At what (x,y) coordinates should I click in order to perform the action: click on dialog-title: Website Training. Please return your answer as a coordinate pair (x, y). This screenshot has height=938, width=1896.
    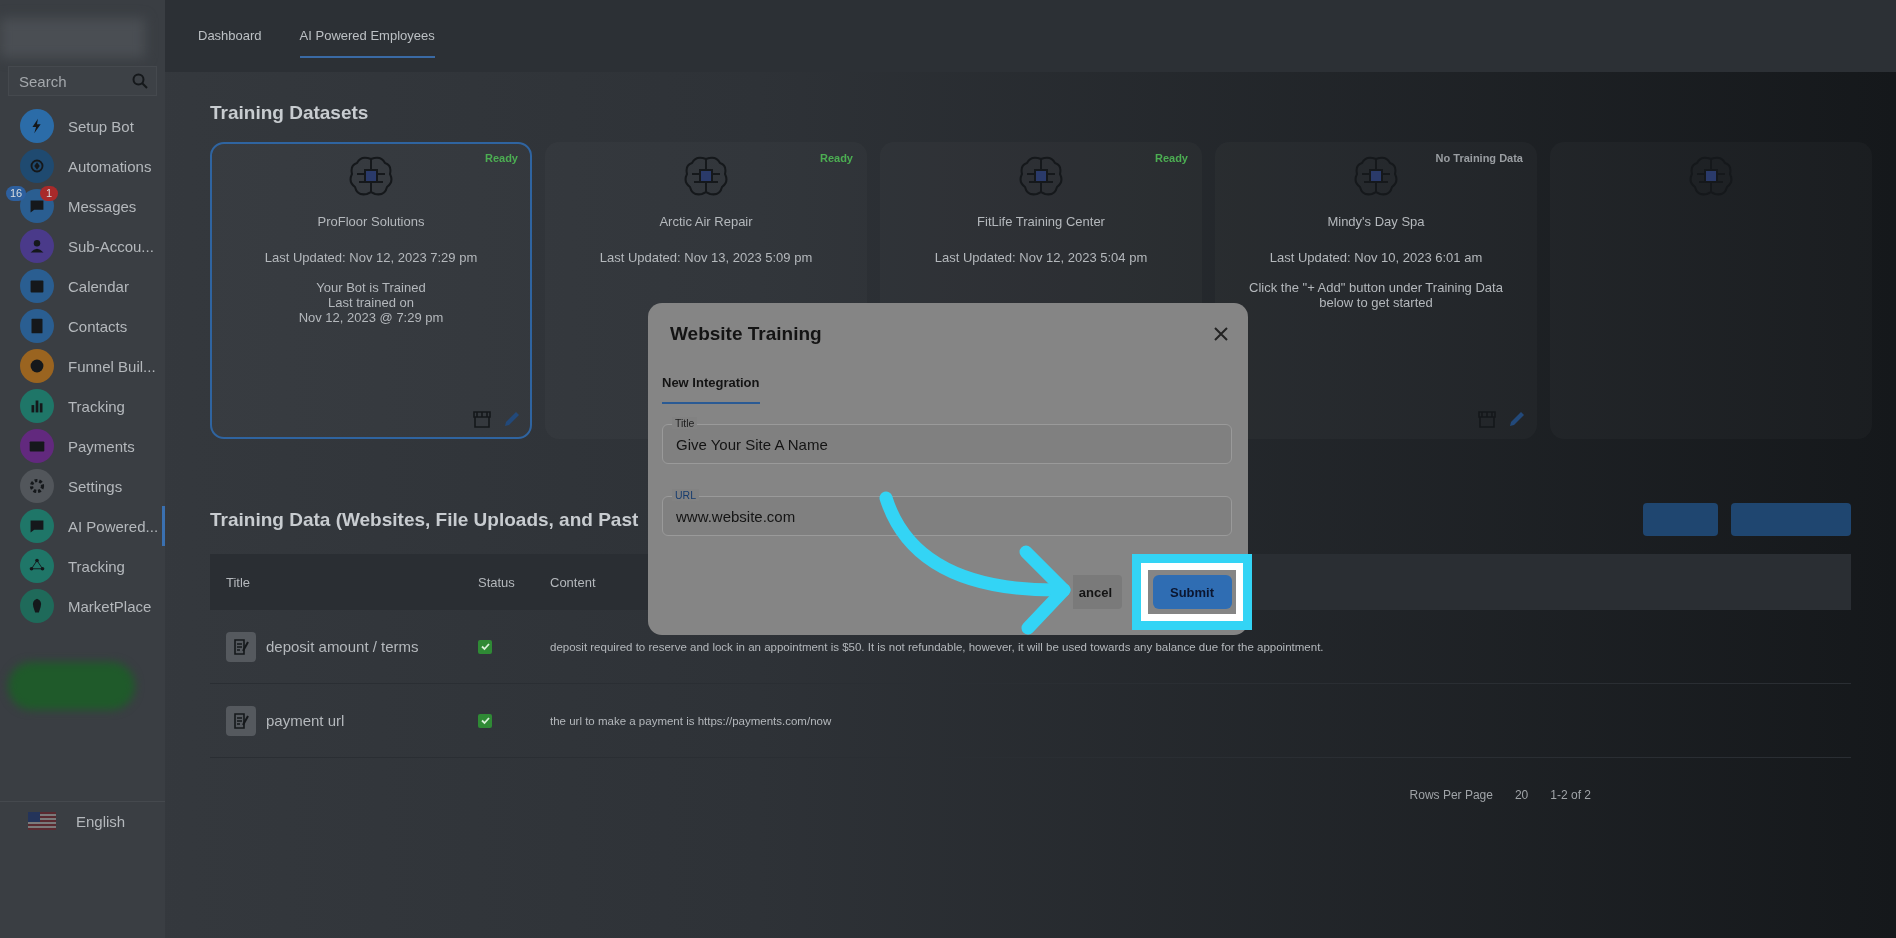
    Looking at the image, I should click on (746, 334).